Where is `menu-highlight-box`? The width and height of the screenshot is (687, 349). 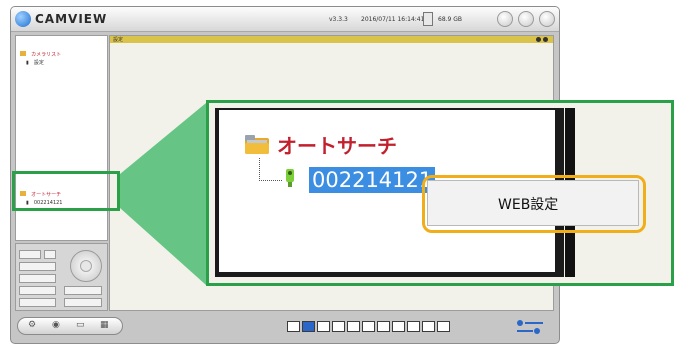
menu-highlight-box is located at coordinates (534, 204).